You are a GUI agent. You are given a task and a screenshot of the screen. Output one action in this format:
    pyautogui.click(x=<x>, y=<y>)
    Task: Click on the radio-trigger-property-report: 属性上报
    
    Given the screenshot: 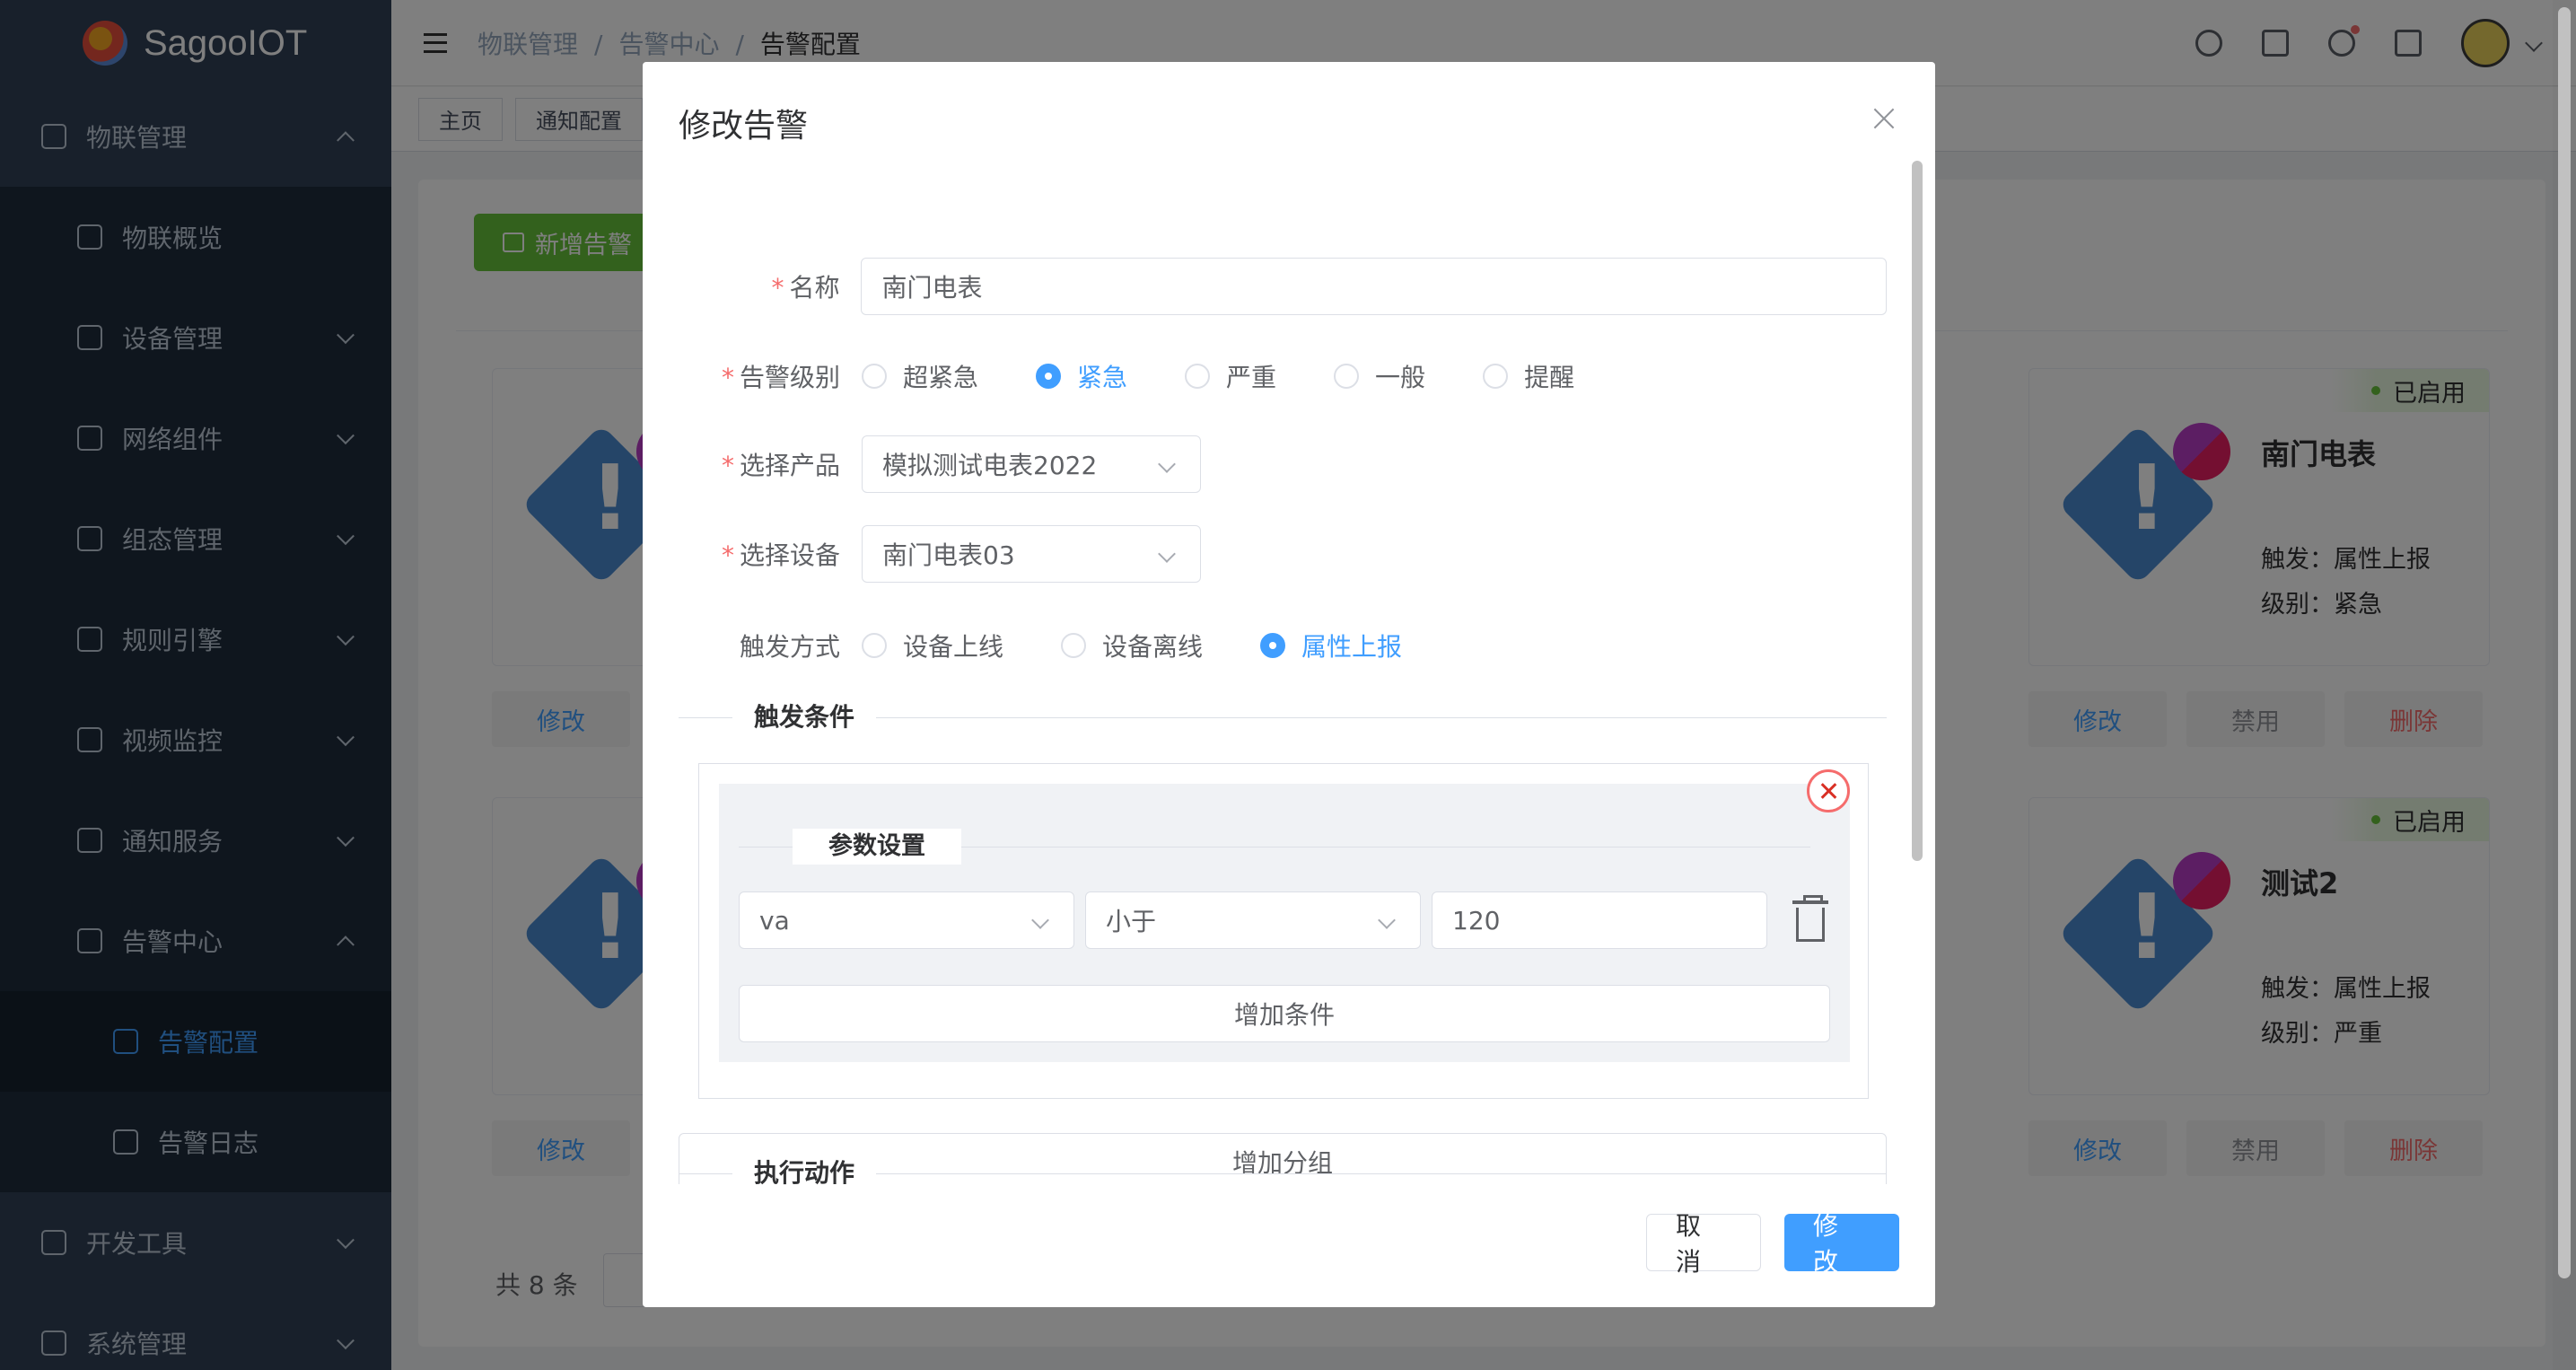 What is the action you would take?
    pyautogui.click(x=1331, y=645)
    